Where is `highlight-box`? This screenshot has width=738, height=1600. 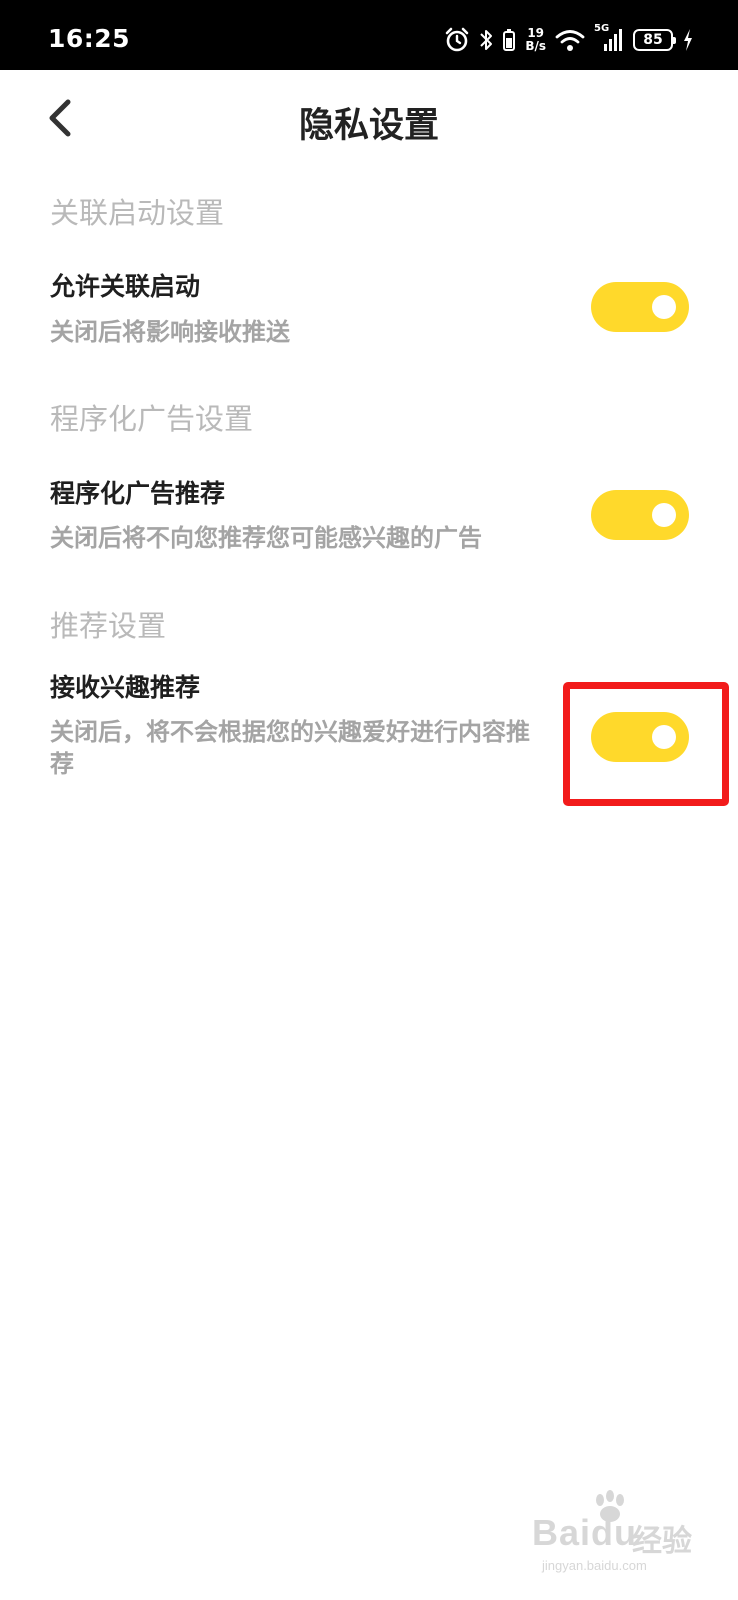
highlight-box is located at coordinates (646, 744).